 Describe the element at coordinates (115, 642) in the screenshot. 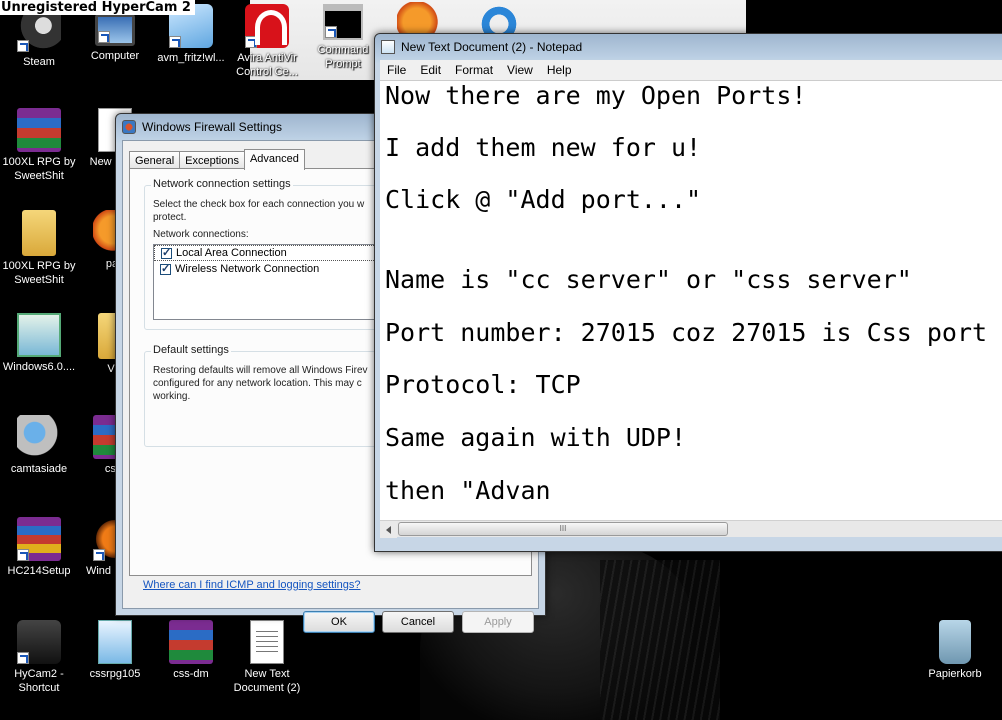

I see `document-icon` at that location.